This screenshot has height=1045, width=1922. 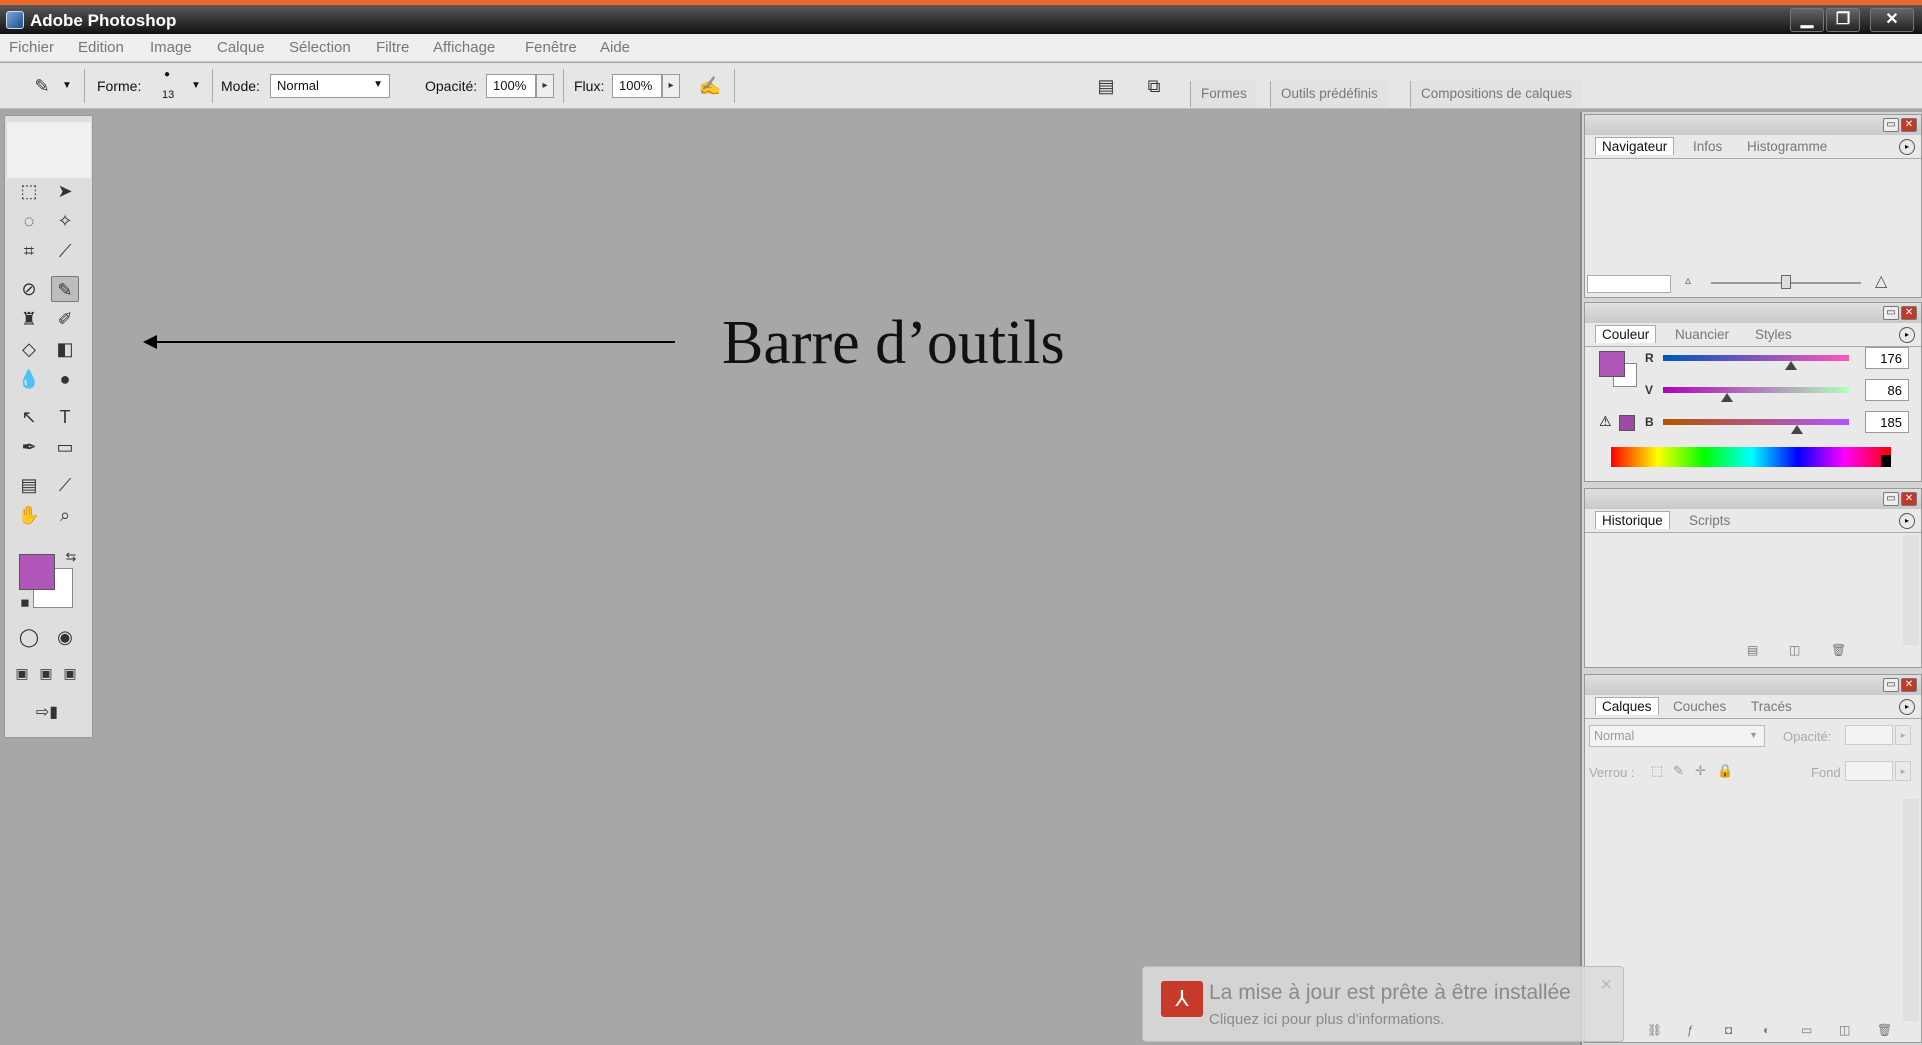 I want to click on menu-selection: Sélection, so click(x=320, y=47).